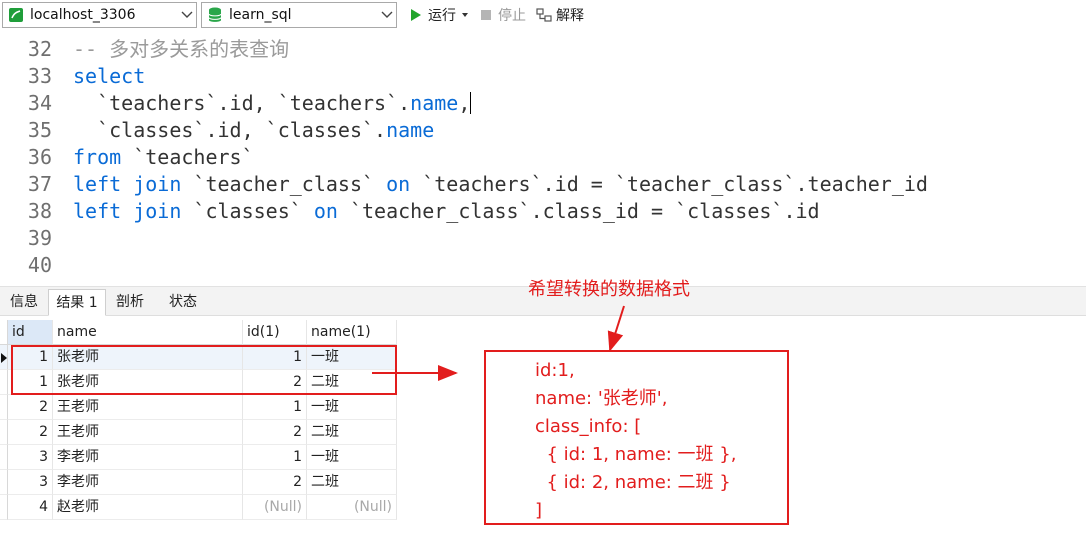 Image resolution: width=1086 pixels, height=533 pixels. What do you see at coordinates (588, 426) in the screenshot?
I see `target-format-line: class_info: [` at bounding box center [588, 426].